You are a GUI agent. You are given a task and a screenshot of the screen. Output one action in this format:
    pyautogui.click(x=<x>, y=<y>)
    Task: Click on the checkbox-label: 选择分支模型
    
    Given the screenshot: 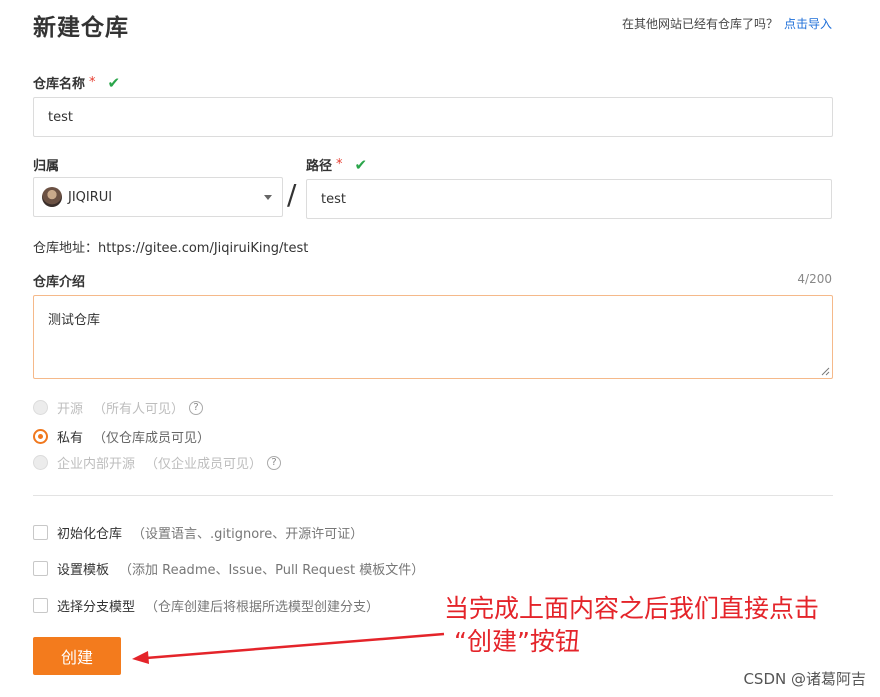 What is the action you would take?
    pyautogui.click(x=96, y=607)
    